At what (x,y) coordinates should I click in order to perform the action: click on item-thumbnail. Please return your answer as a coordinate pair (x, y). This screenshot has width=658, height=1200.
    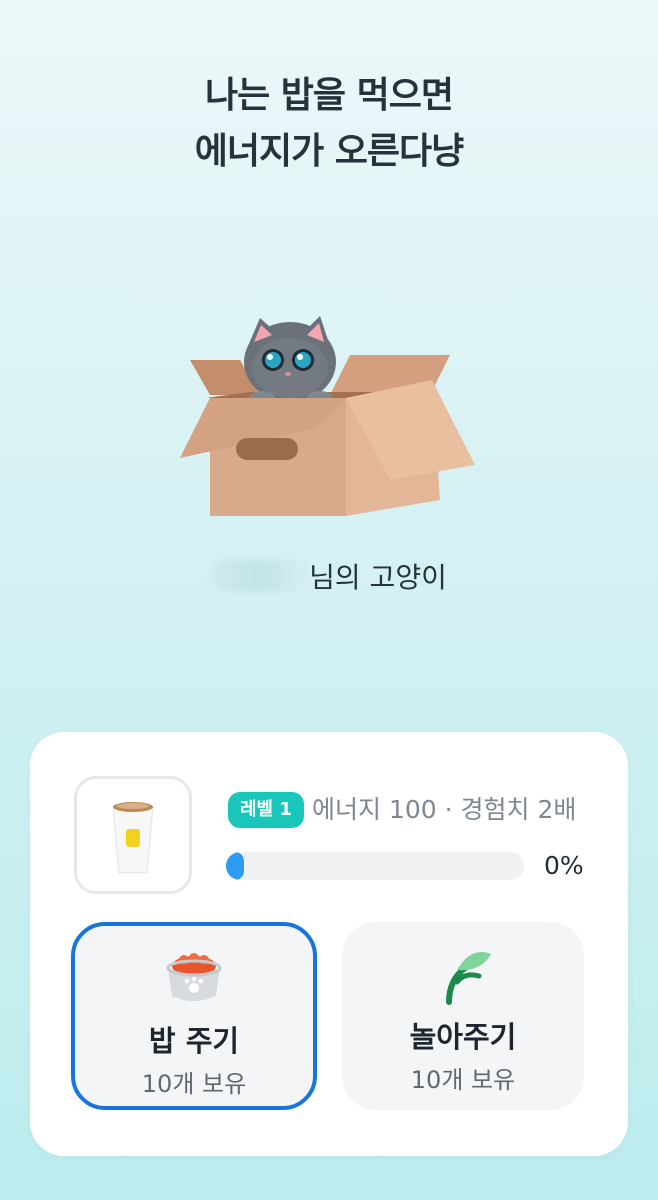
    Looking at the image, I should click on (133, 835).